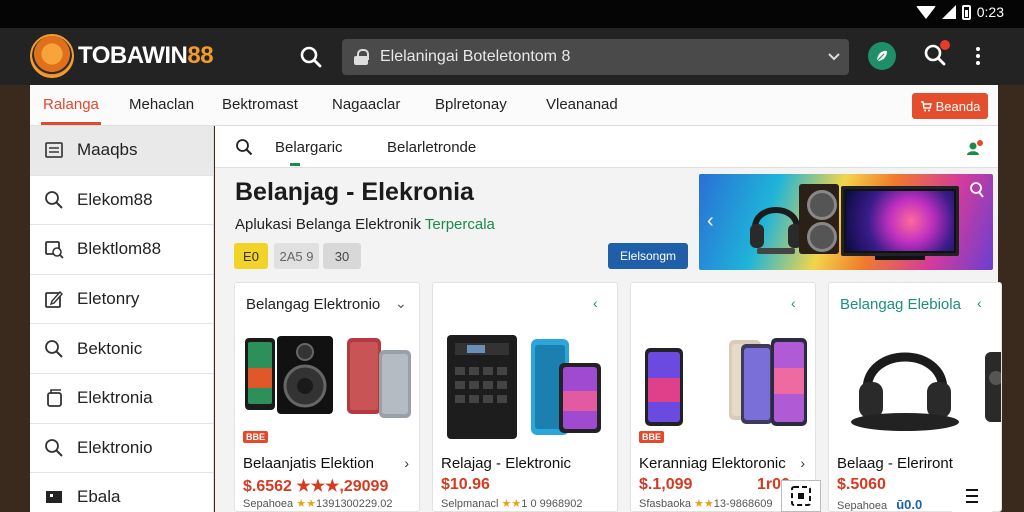 The height and width of the screenshot is (512, 1024). I want to click on logo-icon, so click(52, 56).